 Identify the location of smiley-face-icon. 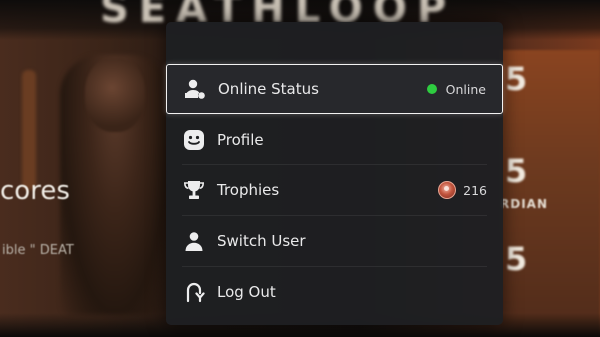
(194, 140).